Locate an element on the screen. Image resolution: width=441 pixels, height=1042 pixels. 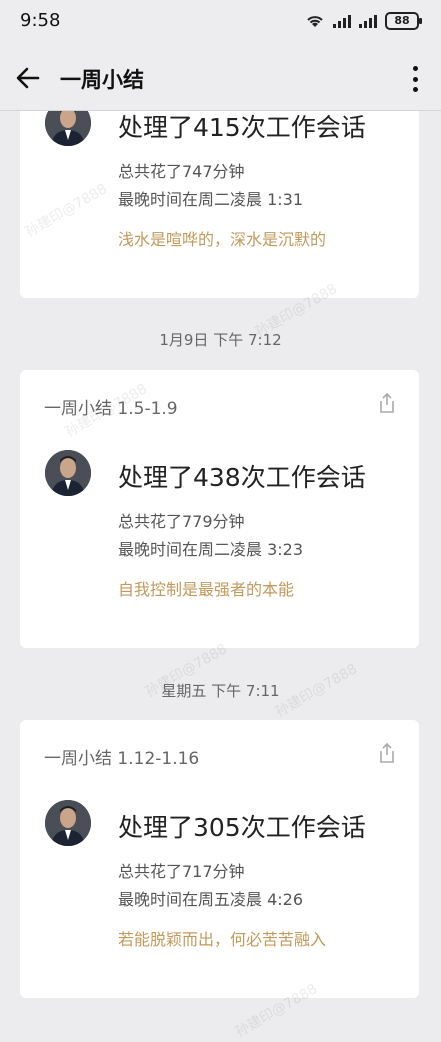
total-time: 总共花了717分钟 is located at coordinates (181, 871).